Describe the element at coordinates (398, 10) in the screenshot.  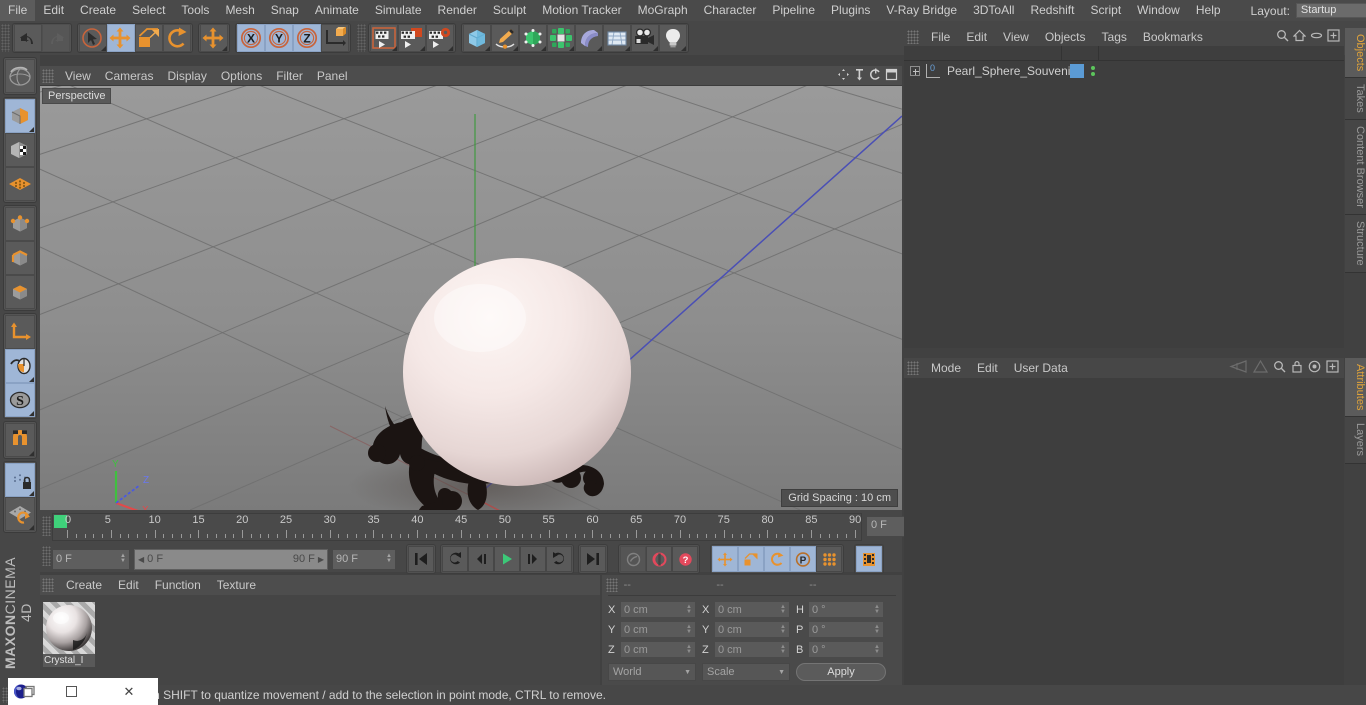
I see `menu-item-simulate: Simulate` at that location.